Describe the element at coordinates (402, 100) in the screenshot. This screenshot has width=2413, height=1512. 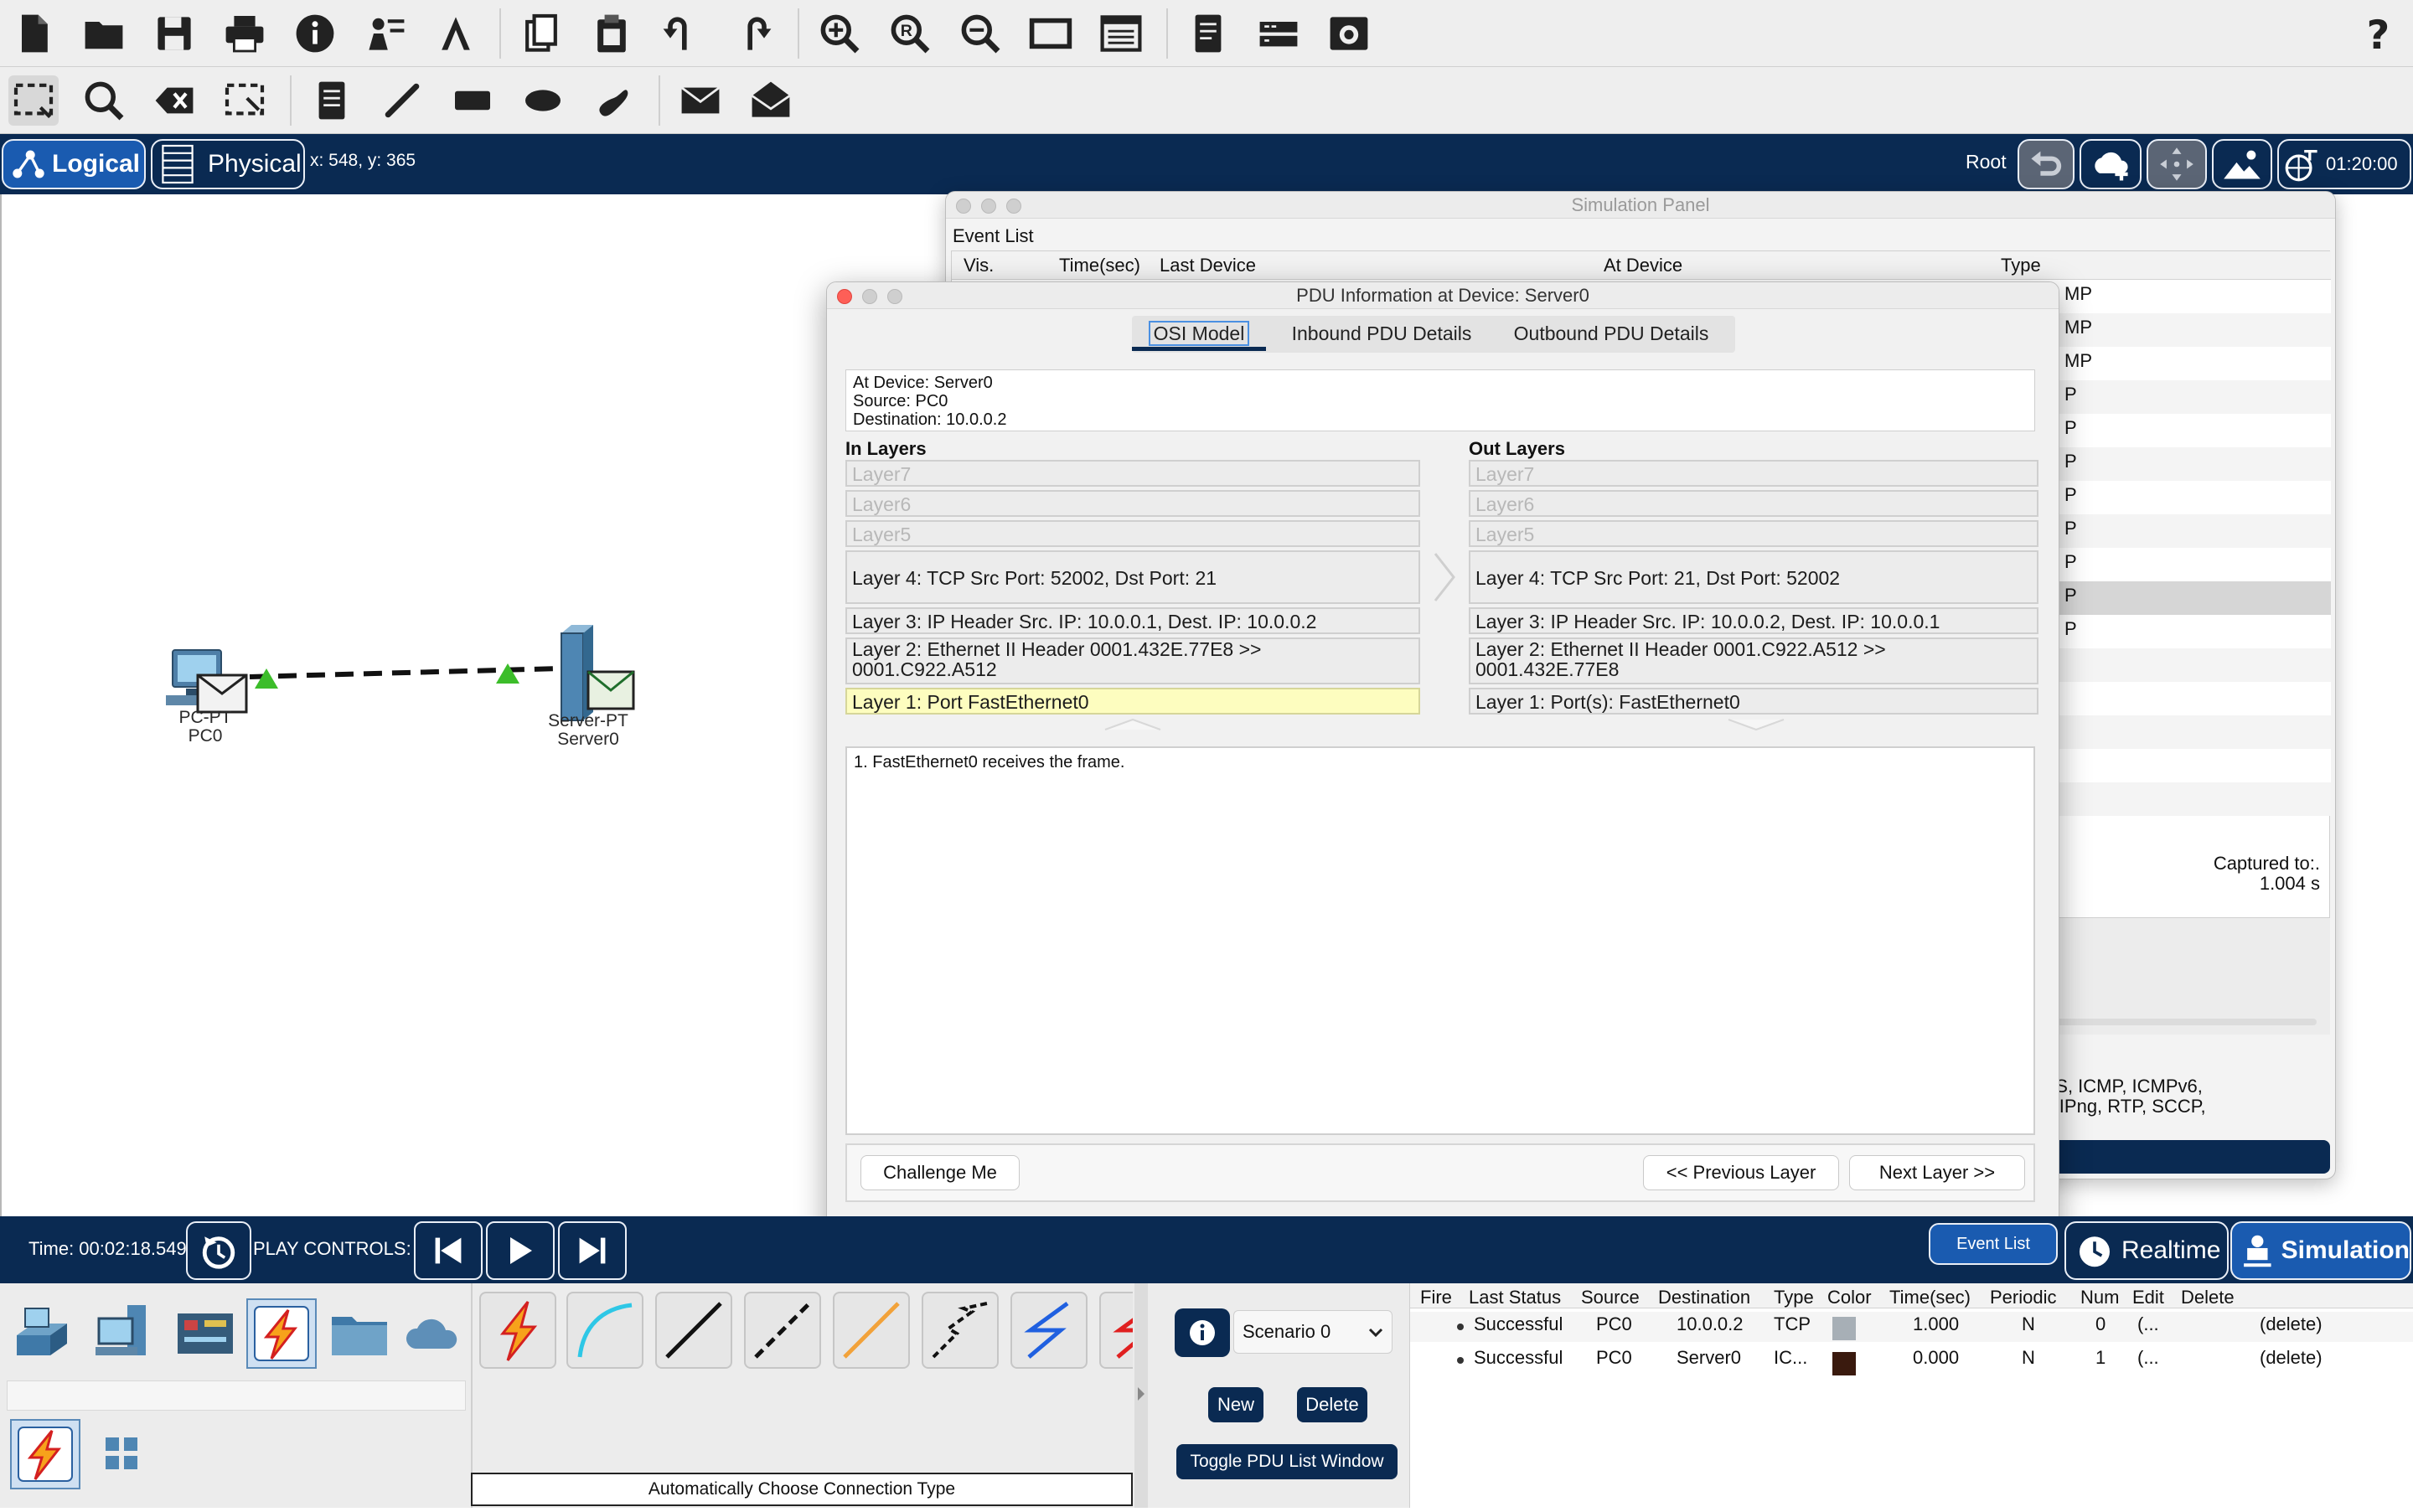
I see `draw-line-icon` at that location.